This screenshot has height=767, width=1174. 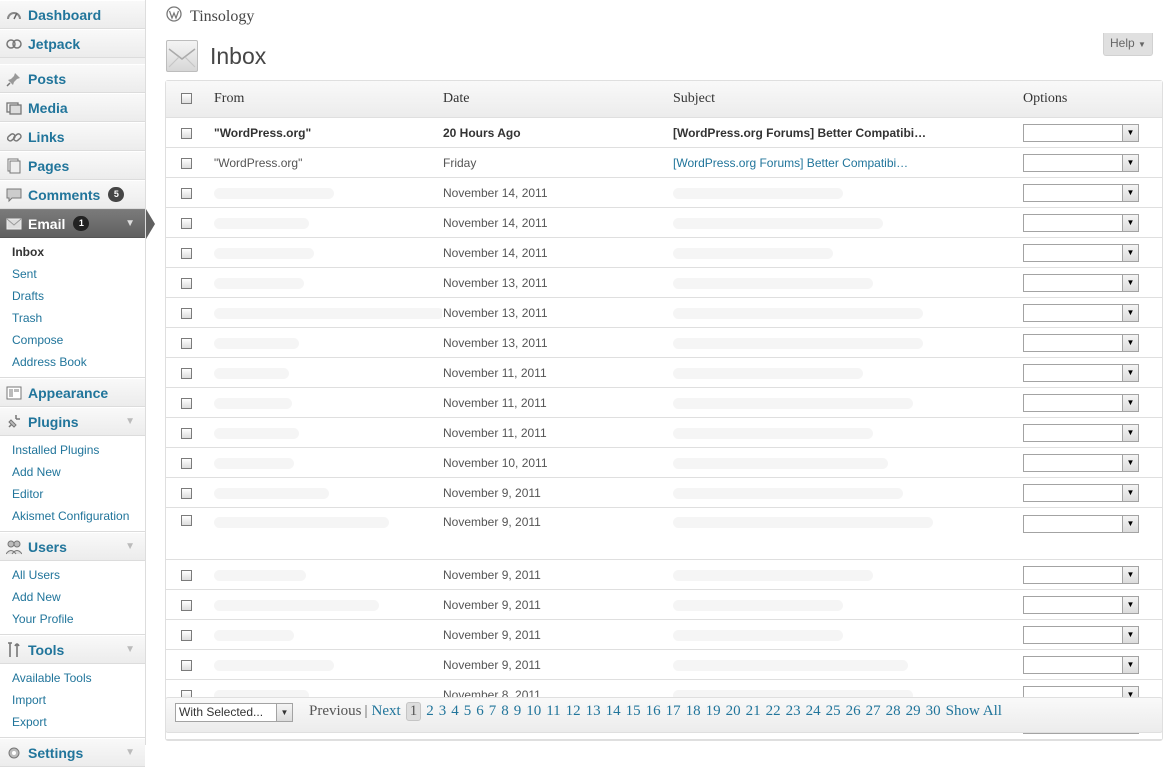 I want to click on pagination-page-link: 8, so click(x=505, y=711).